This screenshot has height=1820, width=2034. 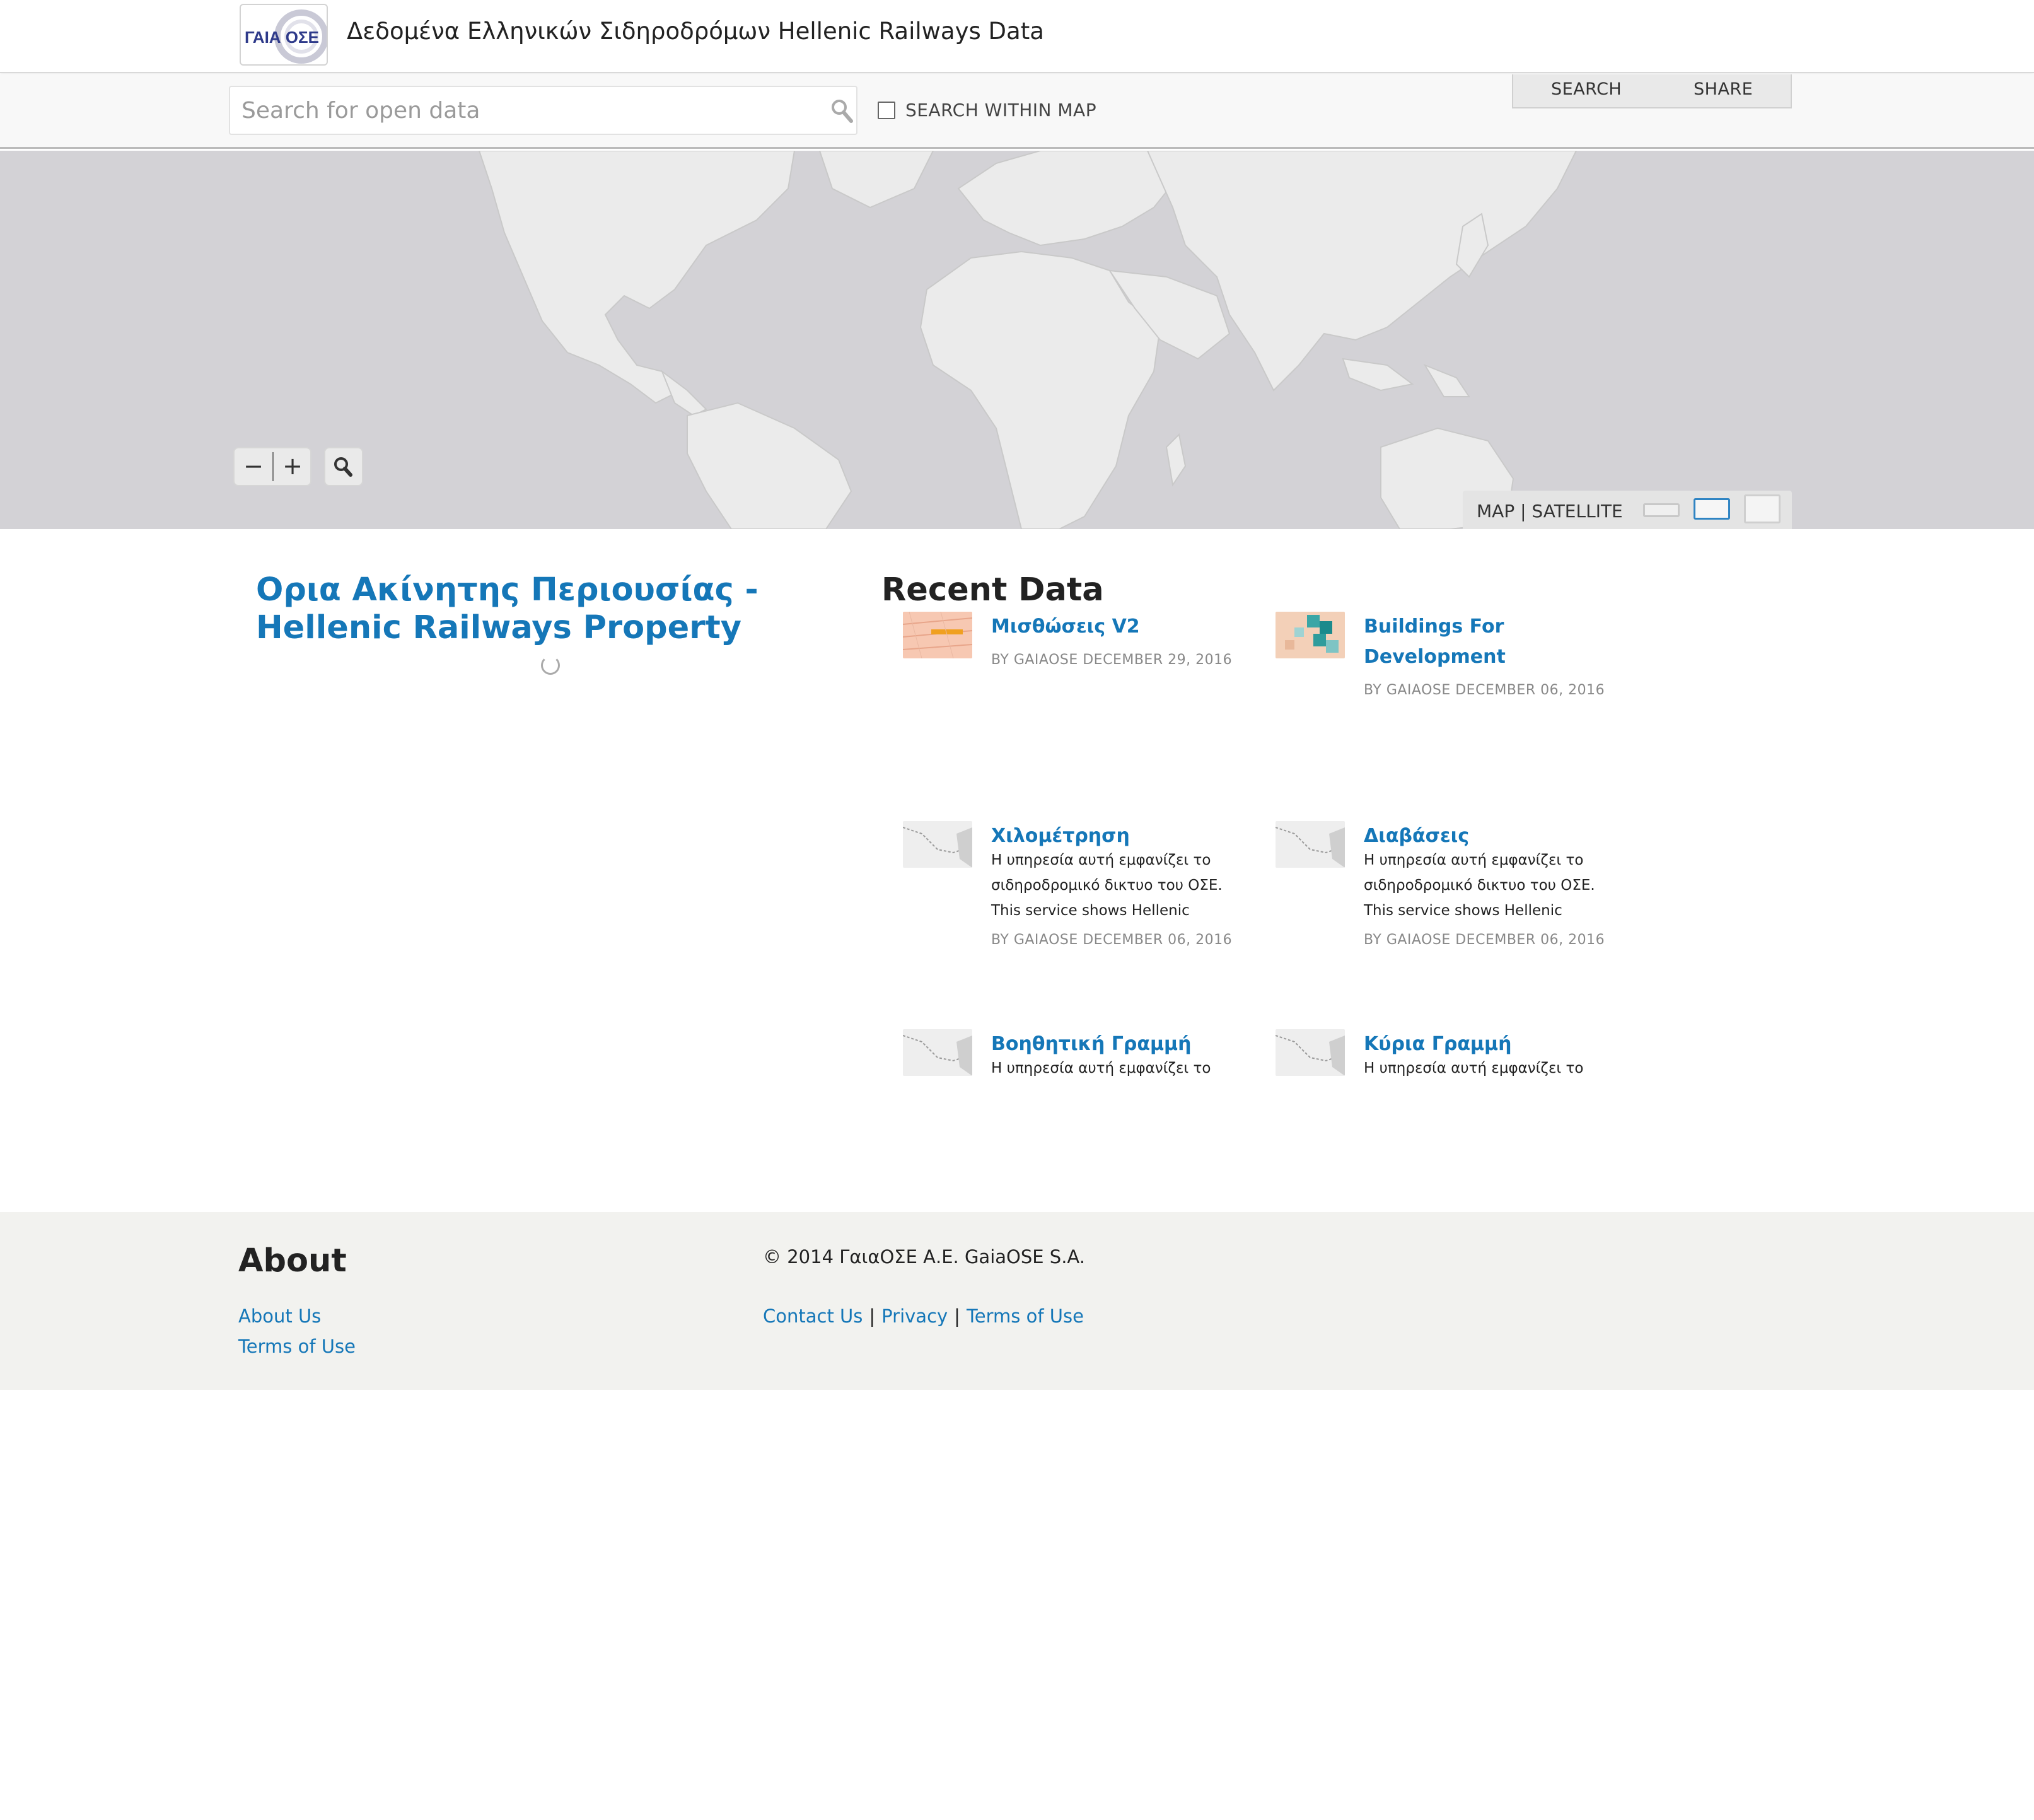 What do you see at coordinates (1130, 836) in the screenshot?
I see `recent-item-title: Χιλομέτρηση` at bounding box center [1130, 836].